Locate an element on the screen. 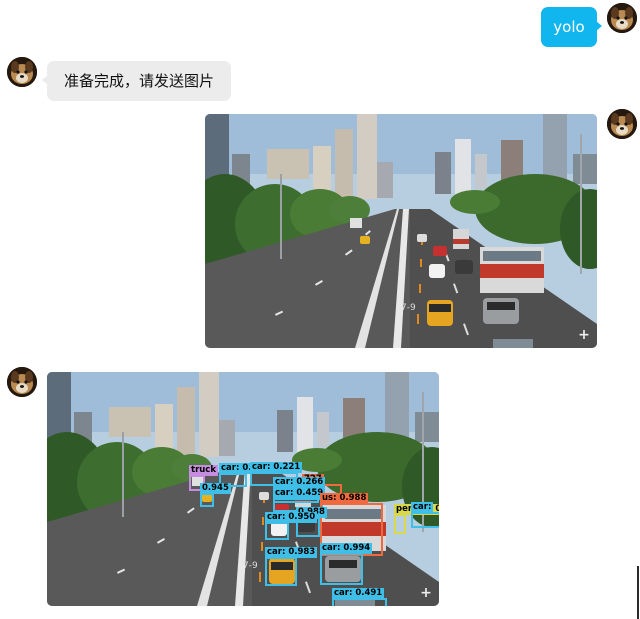  detection-box: car: 0.983 is located at coordinates (291, 566).